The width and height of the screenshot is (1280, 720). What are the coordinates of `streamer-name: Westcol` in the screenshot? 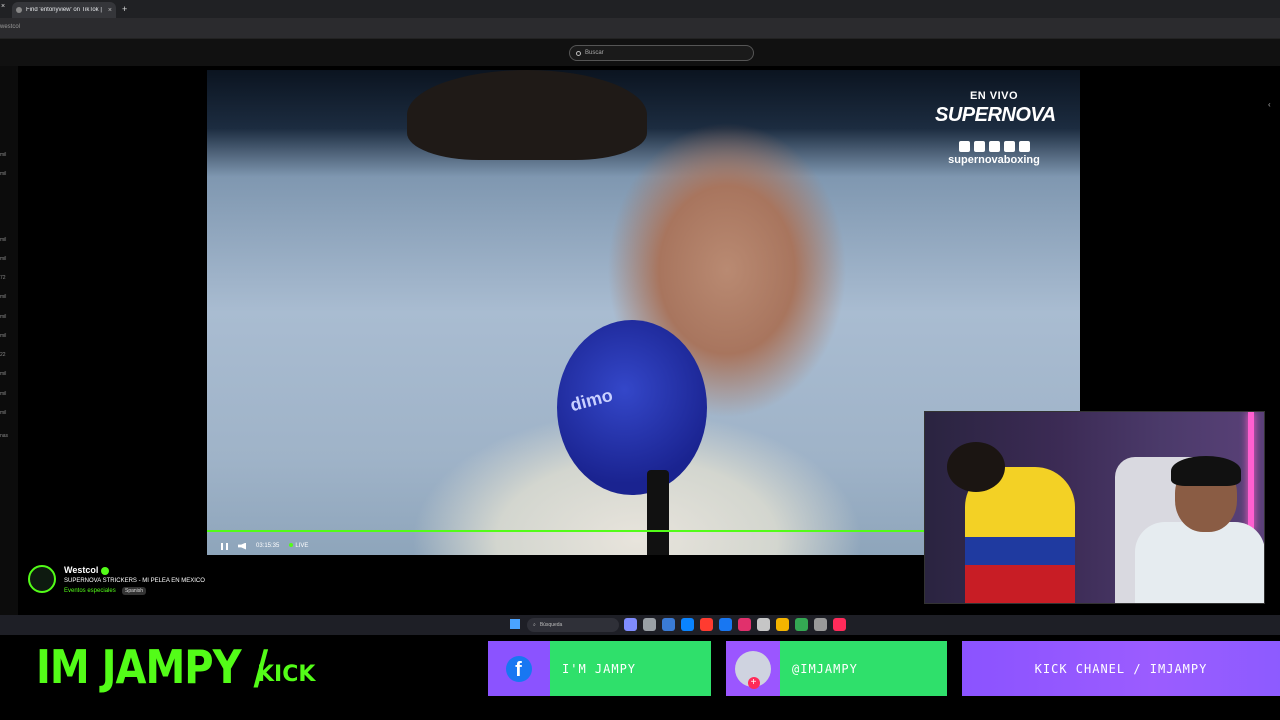 It's located at (81, 570).